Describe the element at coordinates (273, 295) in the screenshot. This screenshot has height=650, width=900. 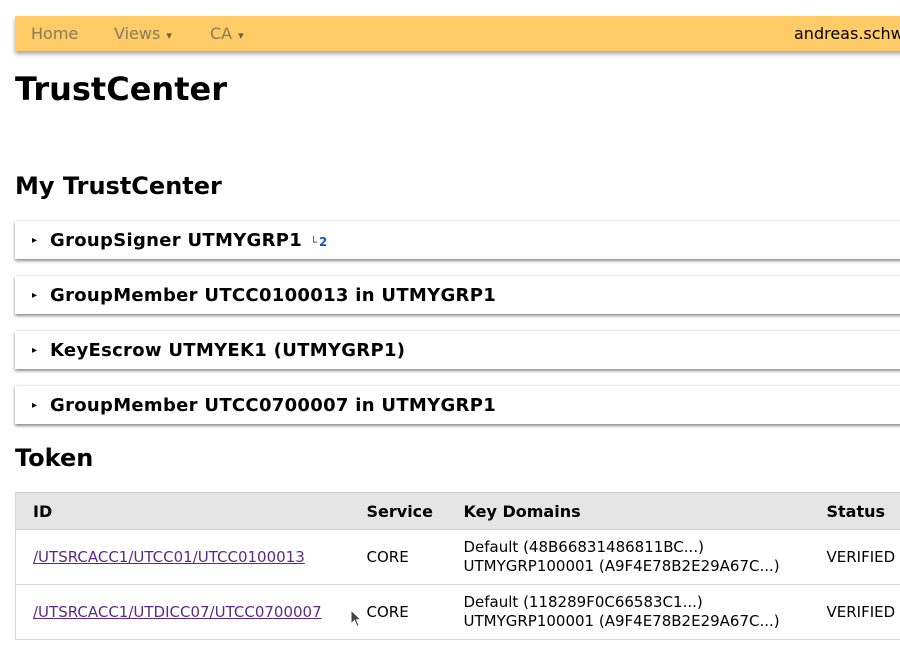
I see `panel-title: GroupMember UTCC0100013 in UTMYGRP1` at that location.